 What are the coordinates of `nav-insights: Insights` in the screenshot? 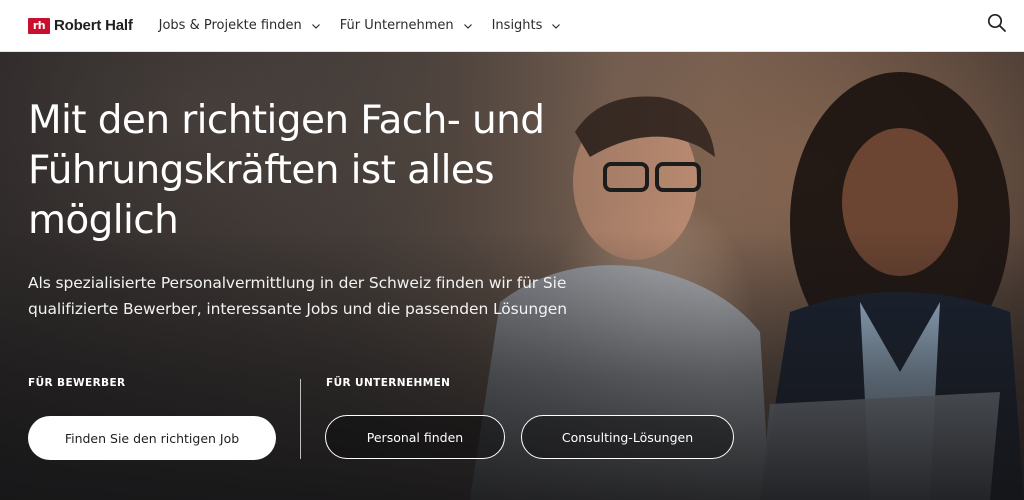 It's located at (527, 25).